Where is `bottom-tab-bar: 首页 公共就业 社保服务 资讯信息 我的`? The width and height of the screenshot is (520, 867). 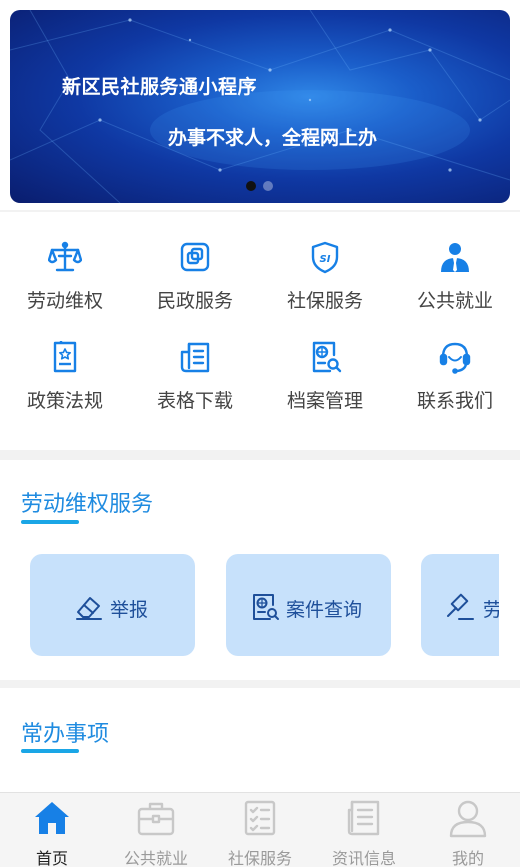 bottom-tab-bar: 首页 公共就业 社保服务 资讯信息 我的 is located at coordinates (260, 829).